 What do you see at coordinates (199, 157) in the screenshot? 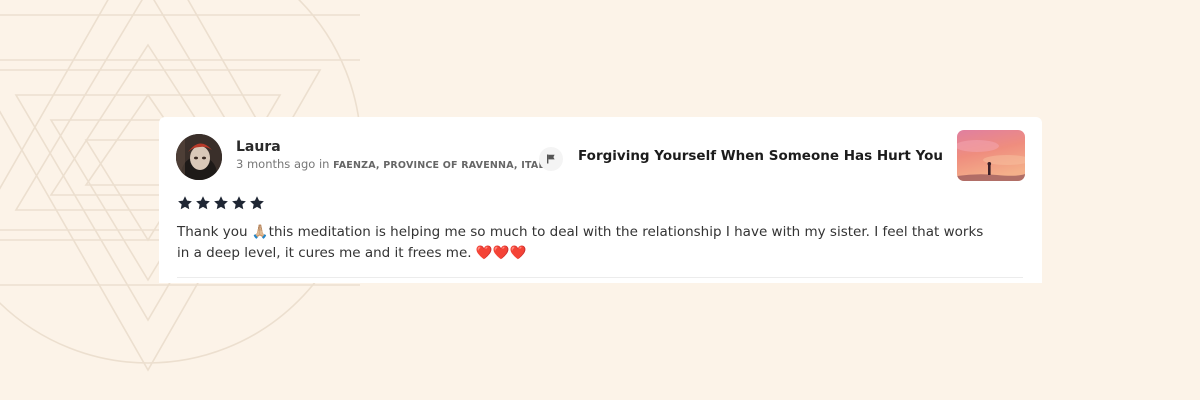
I see `avatar` at bounding box center [199, 157].